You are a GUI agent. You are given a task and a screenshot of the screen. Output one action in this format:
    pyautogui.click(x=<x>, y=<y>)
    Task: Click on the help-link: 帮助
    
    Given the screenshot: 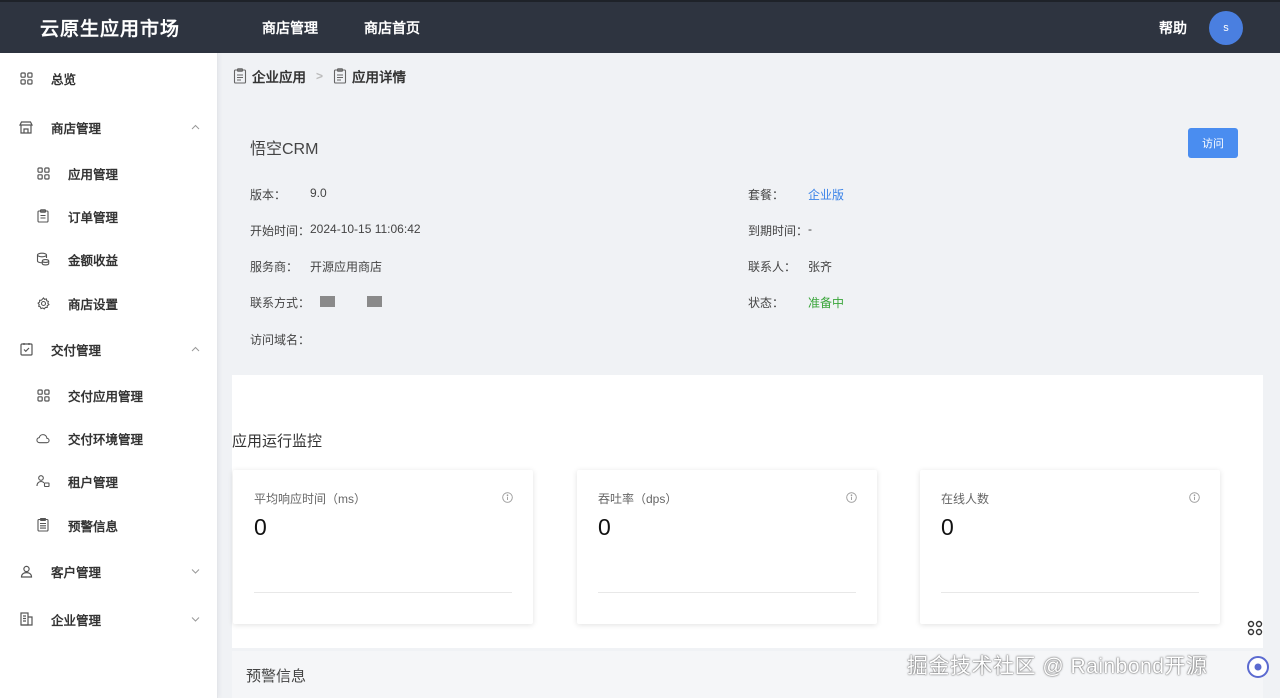 What is the action you would take?
    pyautogui.click(x=1173, y=28)
    